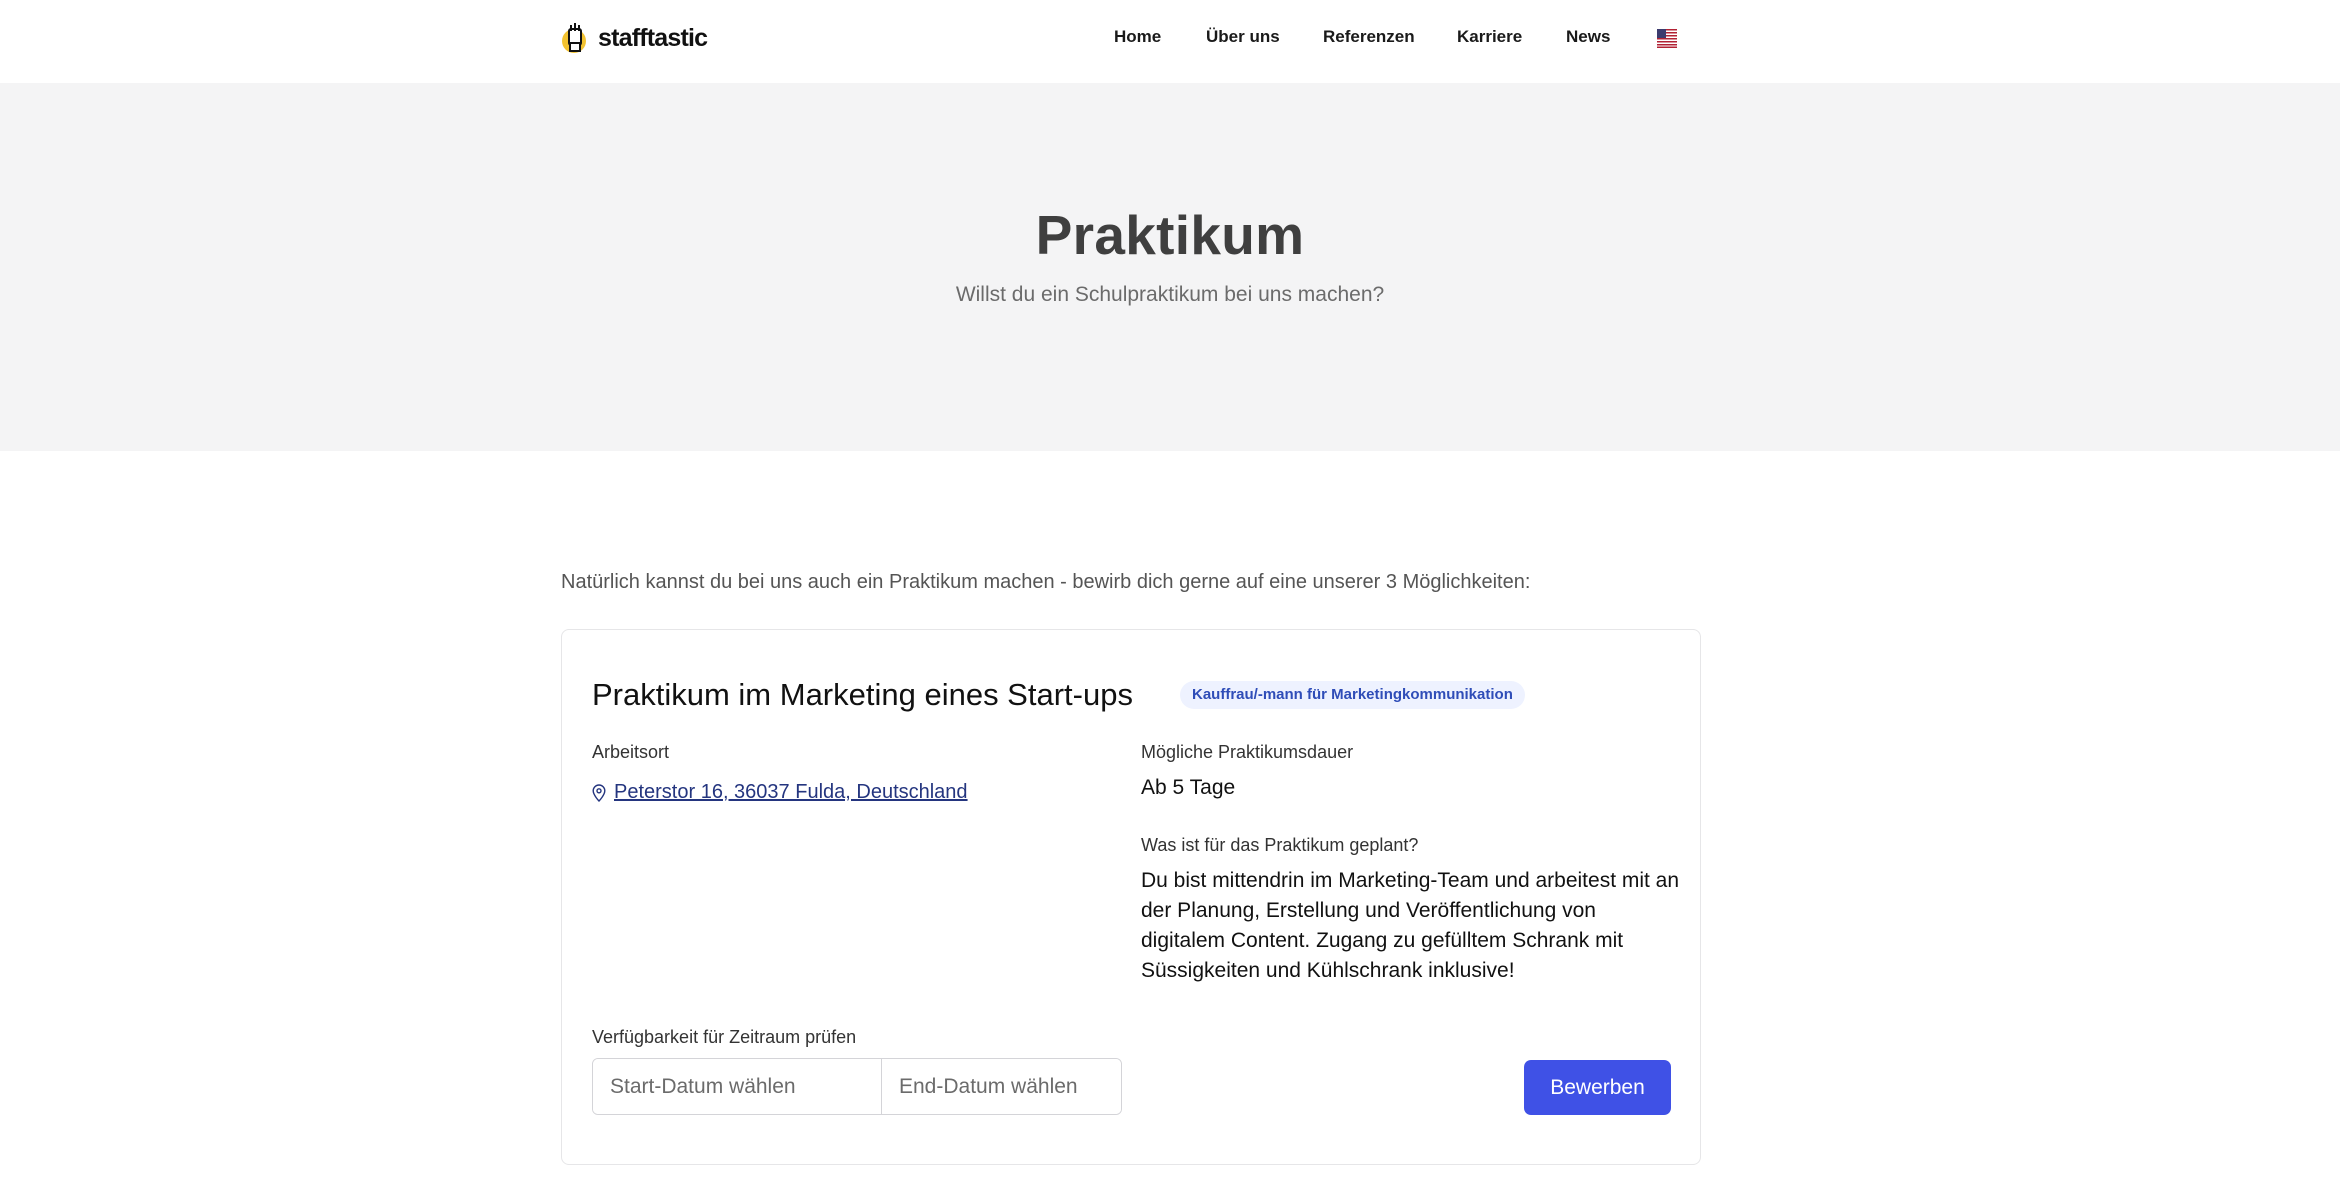 The width and height of the screenshot is (2340, 1179). What do you see at coordinates (1489, 37) in the screenshot?
I see `nav-item-karriere: Karriere` at bounding box center [1489, 37].